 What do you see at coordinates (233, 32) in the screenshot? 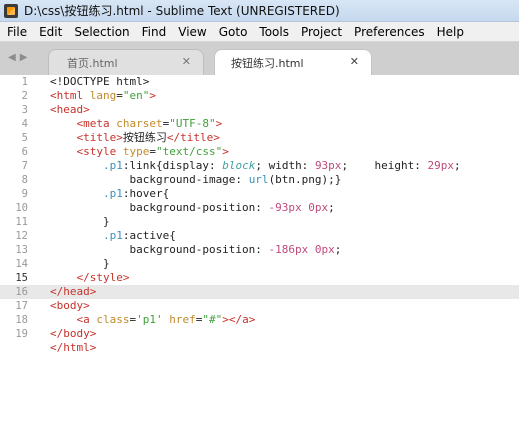
I see `menu-goto: Goto` at bounding box center [233, 32].